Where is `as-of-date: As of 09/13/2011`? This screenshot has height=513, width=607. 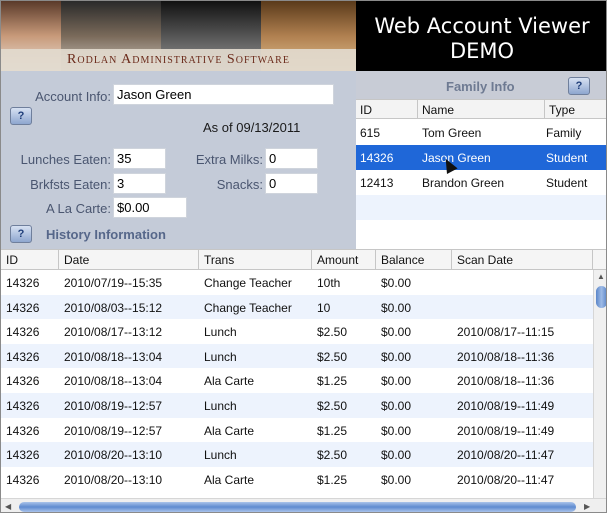
as-of-date: As of 09/13/2011 is located at coordinates (252, 127).